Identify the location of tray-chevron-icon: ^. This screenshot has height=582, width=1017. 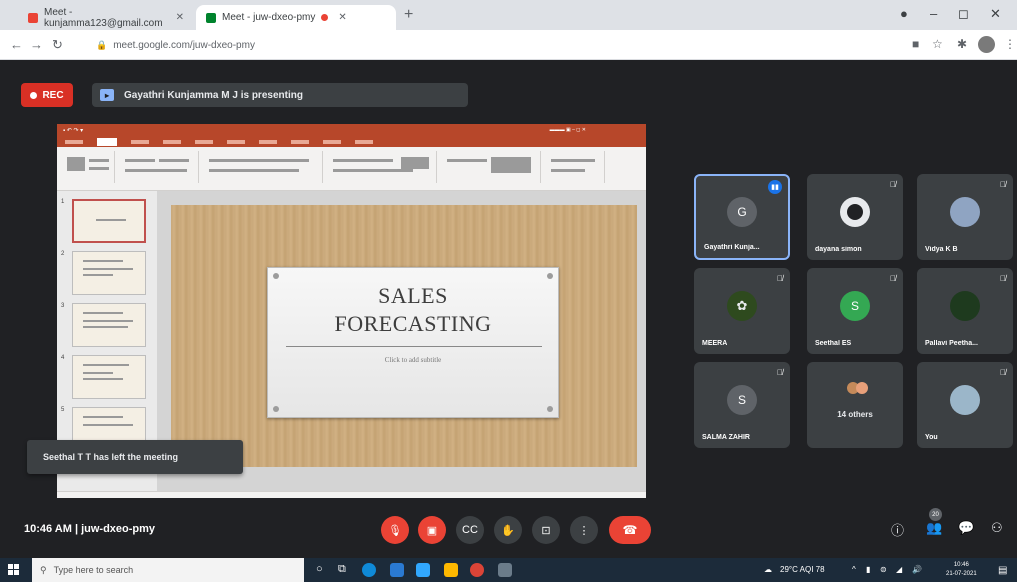
(854, 569).